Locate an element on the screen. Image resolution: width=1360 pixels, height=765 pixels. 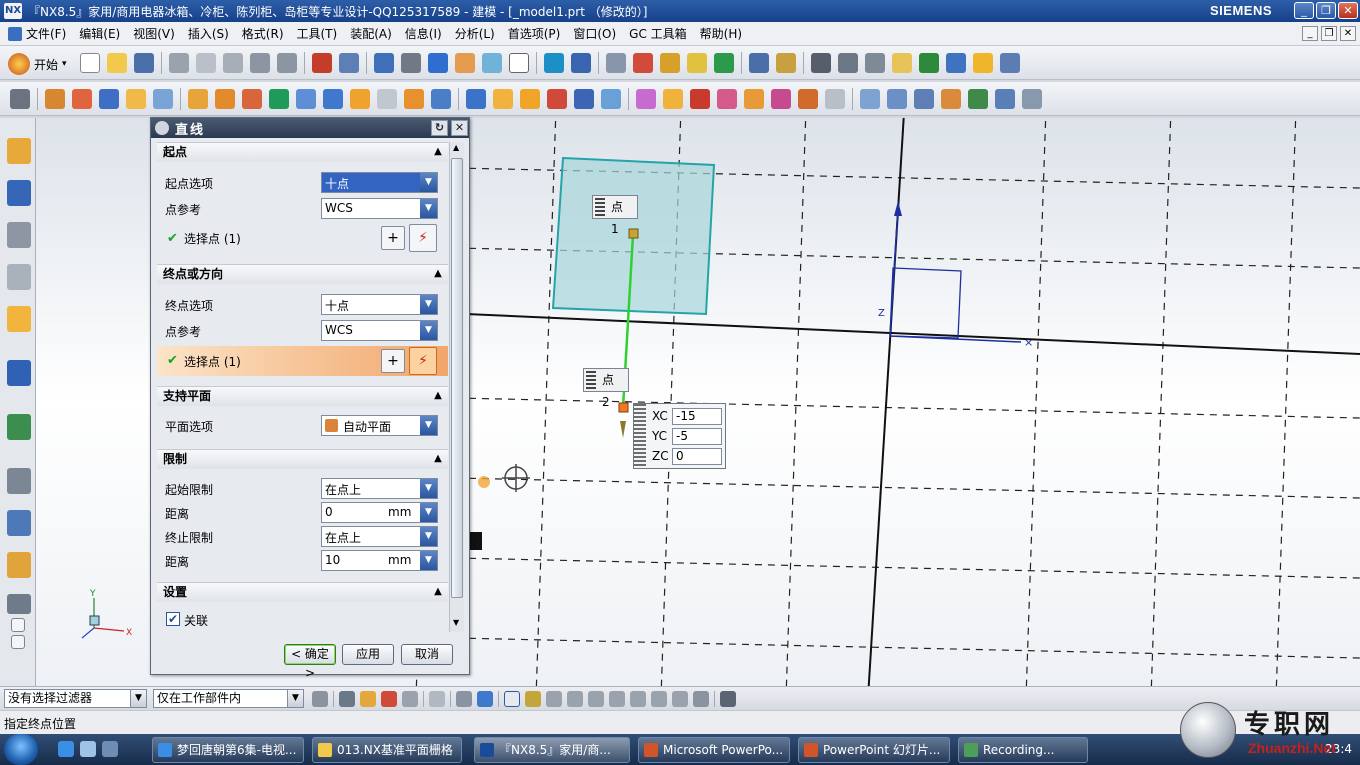
body-select-icon is located at coordinates (464, 699).